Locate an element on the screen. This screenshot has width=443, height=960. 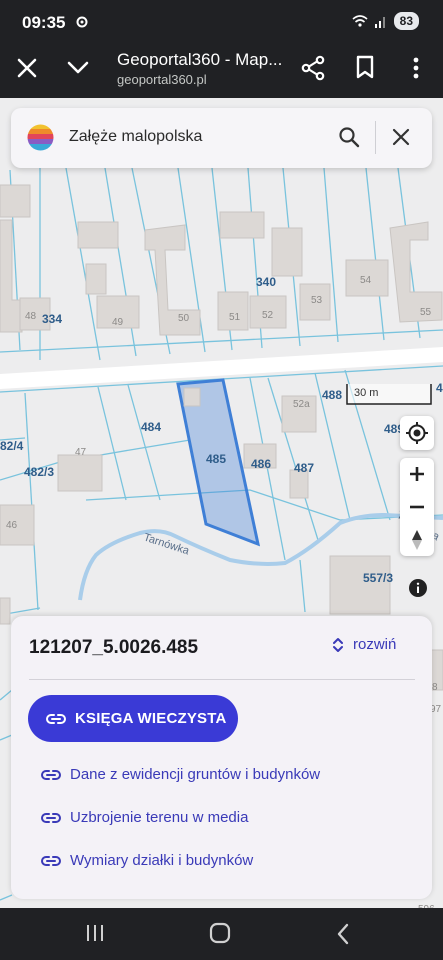
link-land-records: Dane z ewidencji gruntów i budynków is located at coordinates (180, 774).